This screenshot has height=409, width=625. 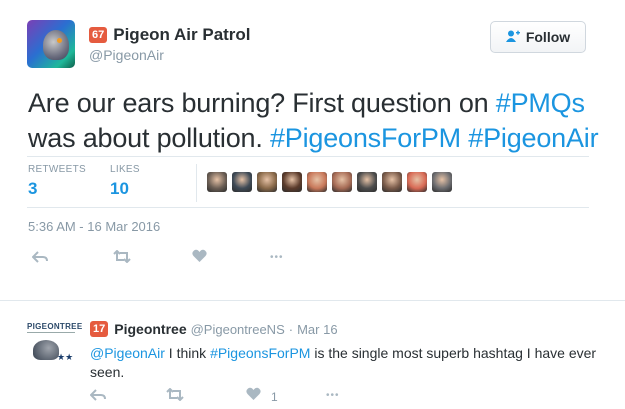 I want to click on tweet-text-part: was about pollution., so click(x=149, y=138).